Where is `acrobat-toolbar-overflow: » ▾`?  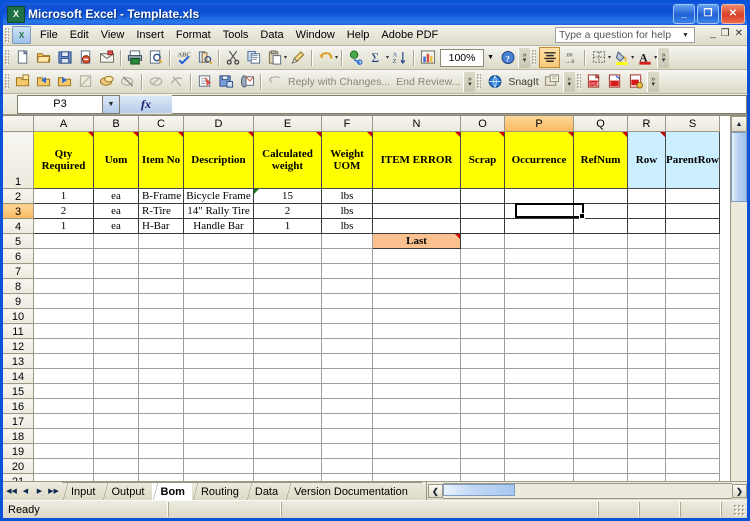 acrobat-toolbar-overflow: » ▾ is located at coordinates (652, 81).